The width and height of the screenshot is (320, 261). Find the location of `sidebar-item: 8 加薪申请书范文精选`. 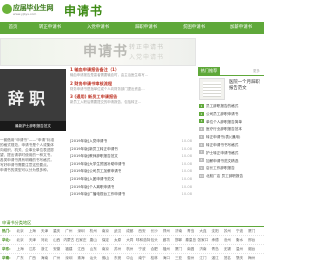

sidebar-item: 8 加薪申请书范文精选 is located at coordinates (231, 162).